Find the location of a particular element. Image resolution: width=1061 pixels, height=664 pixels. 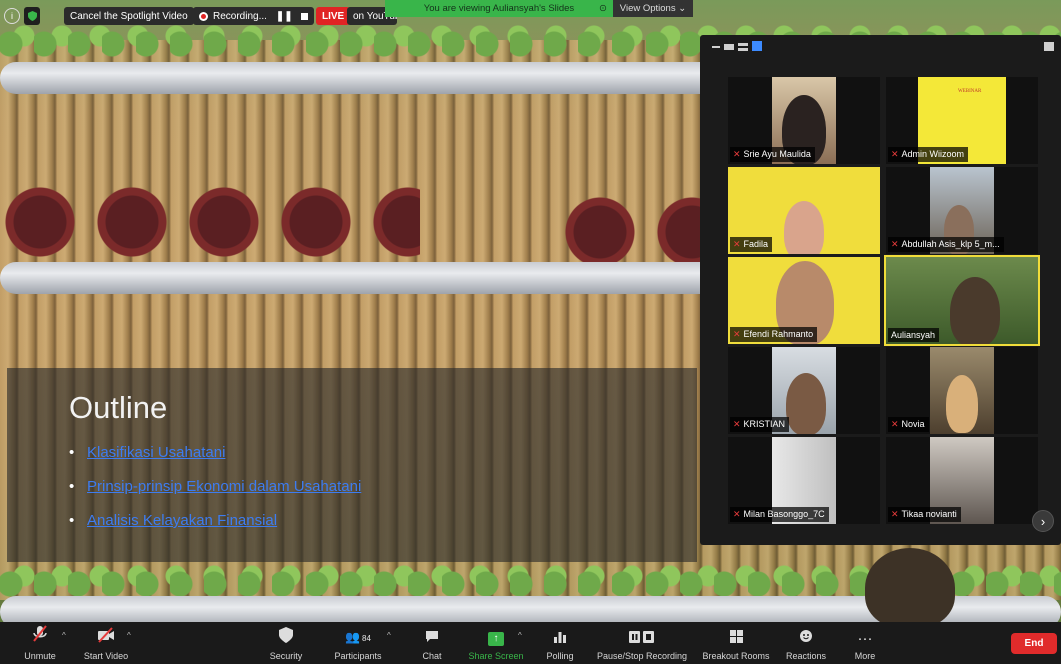

red-lettuce-row is located at coordinates (210, 222).